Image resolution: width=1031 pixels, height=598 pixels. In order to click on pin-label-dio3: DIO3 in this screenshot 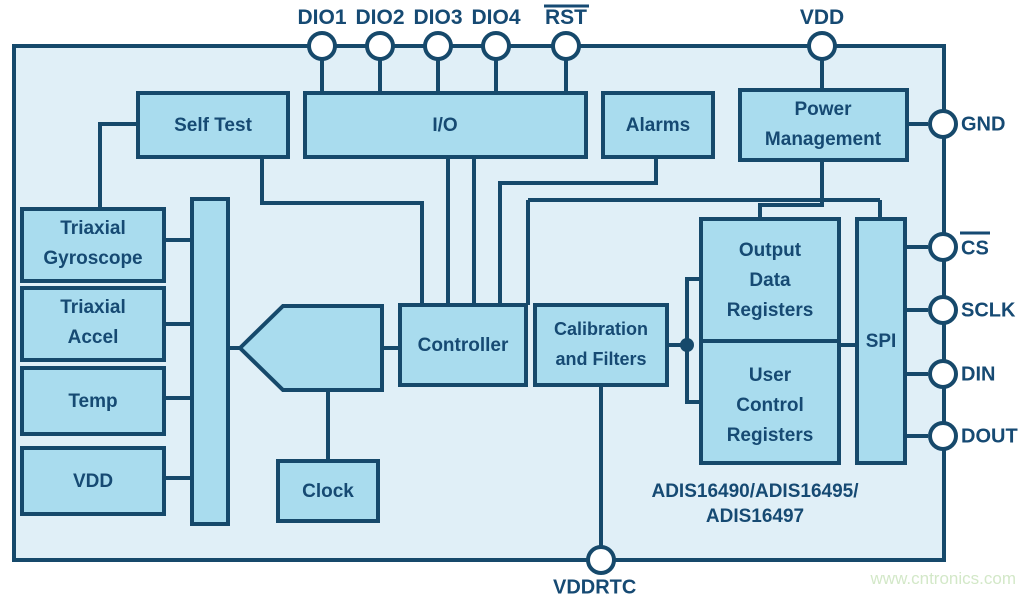, I will do `click(437, 17)`.